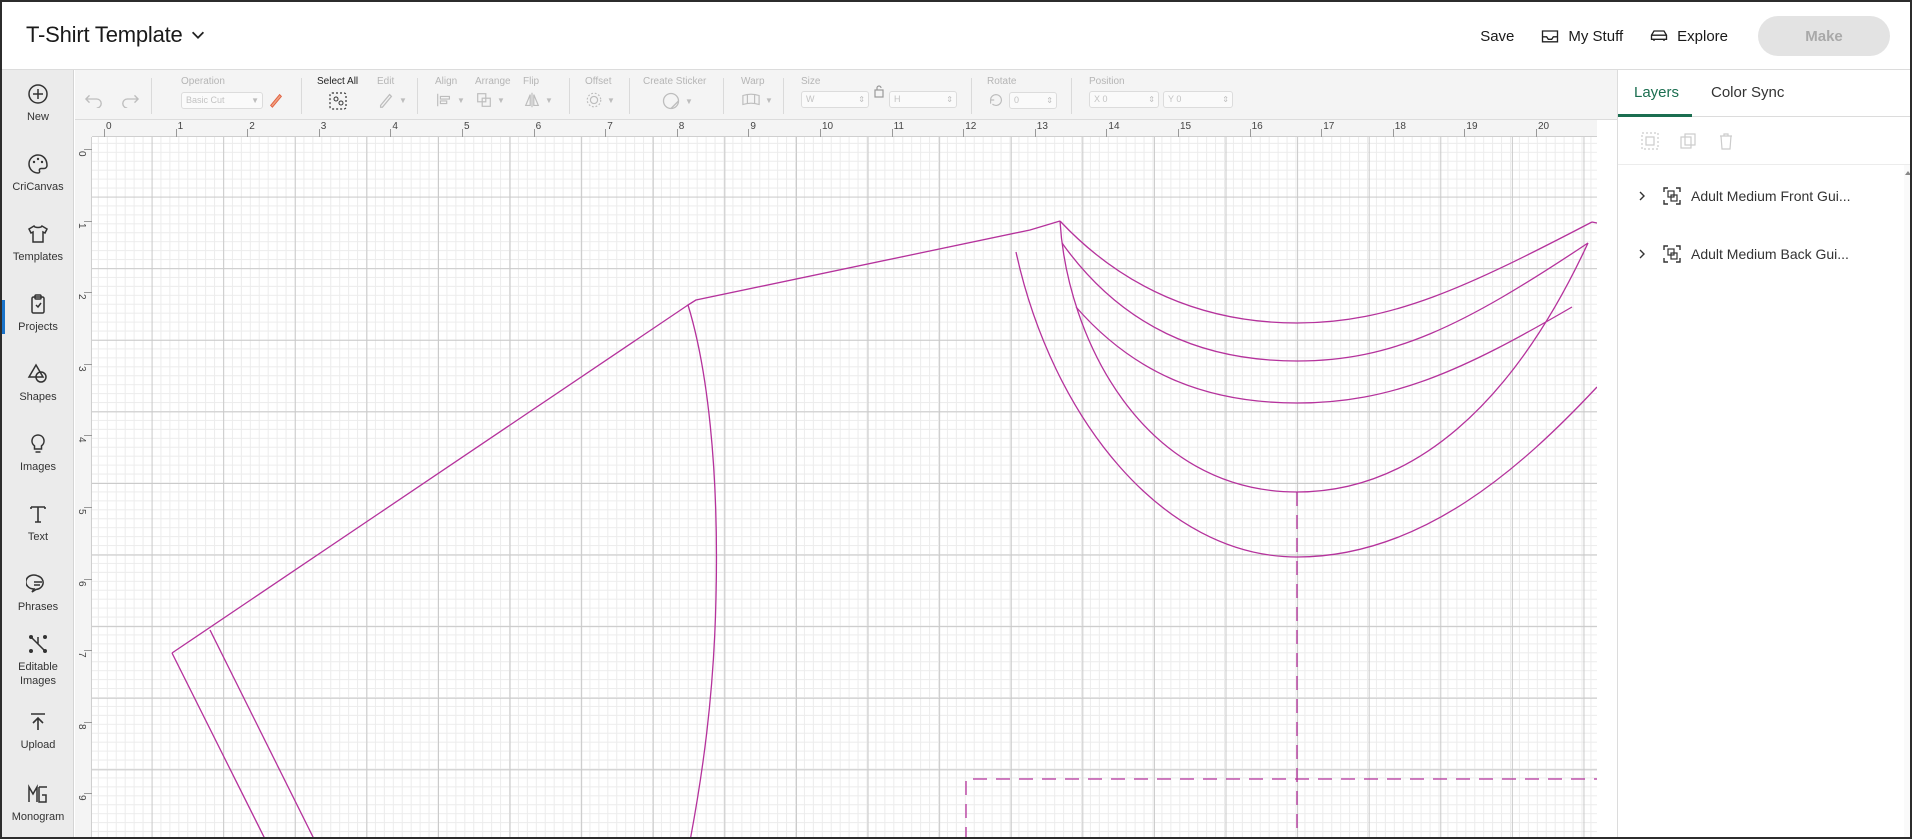  Describe the element at coordinates (81, 368) in the screenshot. I see `ruler-tick-label: 3` at that location.